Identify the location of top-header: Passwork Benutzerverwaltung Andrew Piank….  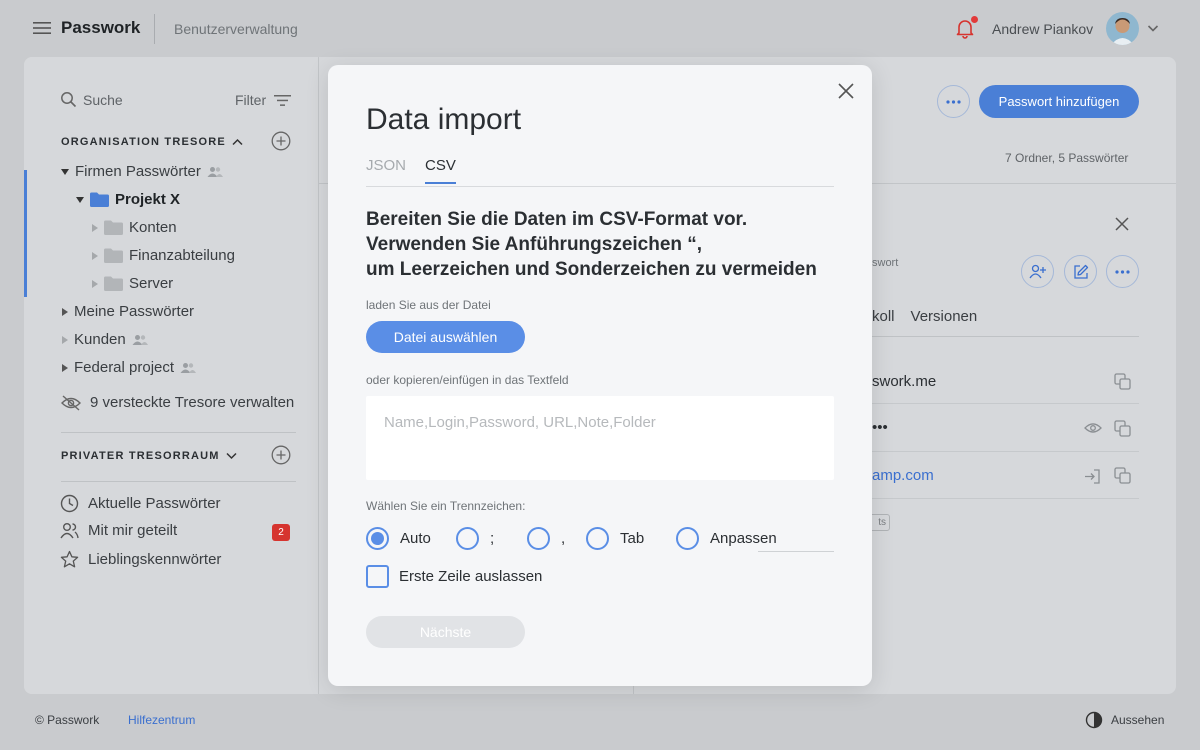
(600, 28).